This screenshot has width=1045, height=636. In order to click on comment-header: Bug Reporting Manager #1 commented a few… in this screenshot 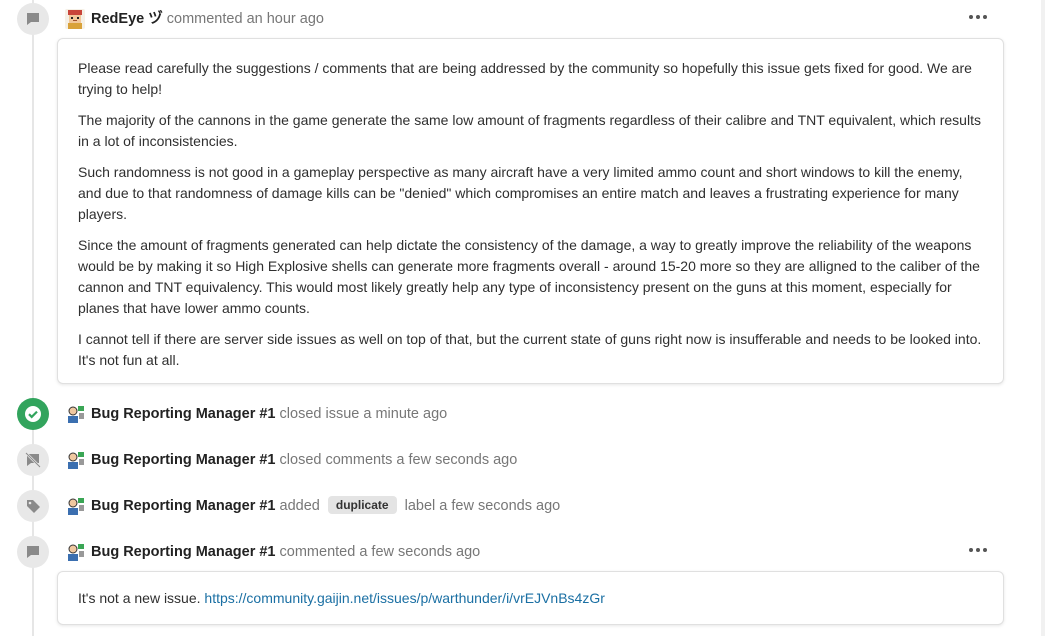, I will do `click(285, 552)`.